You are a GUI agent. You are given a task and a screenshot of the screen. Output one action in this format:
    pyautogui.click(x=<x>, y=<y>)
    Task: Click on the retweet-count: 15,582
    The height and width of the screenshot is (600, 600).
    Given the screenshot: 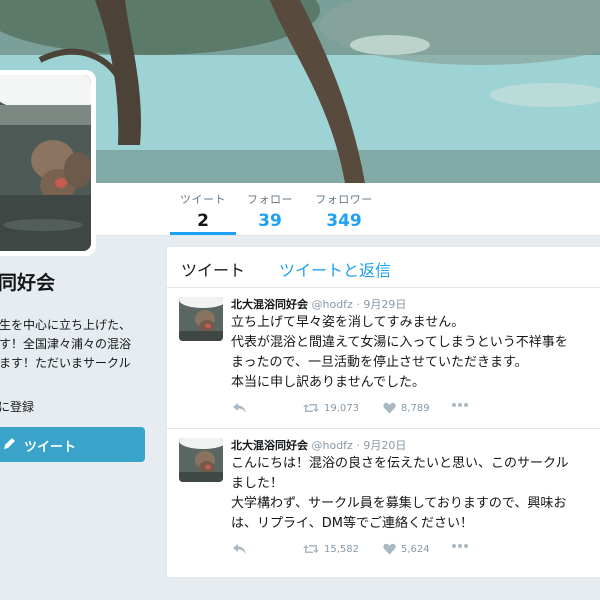 What is the action you would take?
    pyautogui.click(x=341, y=549)
    